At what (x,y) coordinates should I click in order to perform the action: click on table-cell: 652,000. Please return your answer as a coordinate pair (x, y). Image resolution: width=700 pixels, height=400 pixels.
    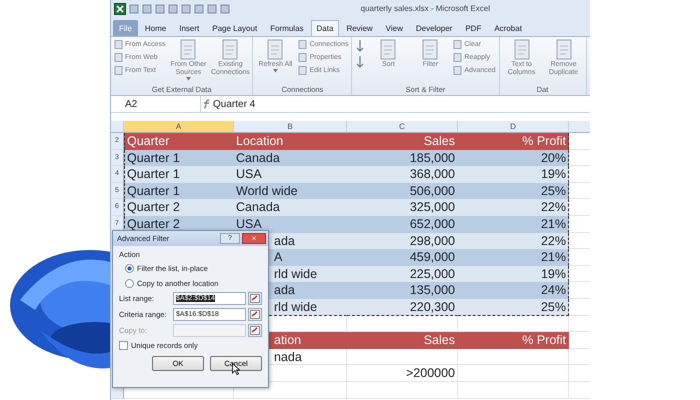
    Looking at the image, I should click on (402, 224).